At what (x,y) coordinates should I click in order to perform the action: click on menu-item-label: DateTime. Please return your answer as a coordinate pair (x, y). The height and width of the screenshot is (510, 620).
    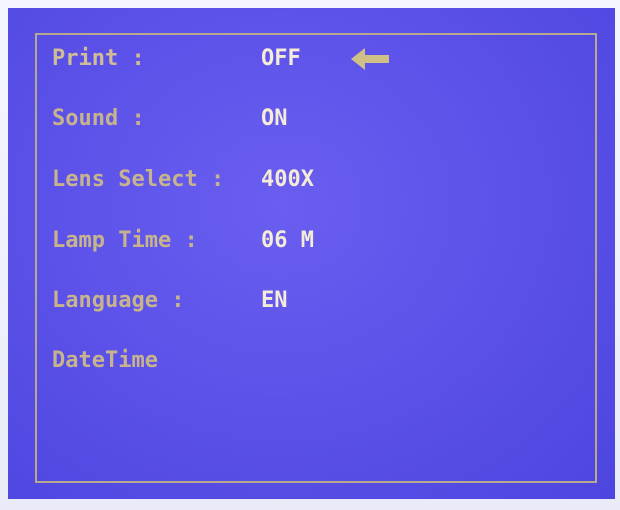
    Looking at the image, I should click on (105, 360).